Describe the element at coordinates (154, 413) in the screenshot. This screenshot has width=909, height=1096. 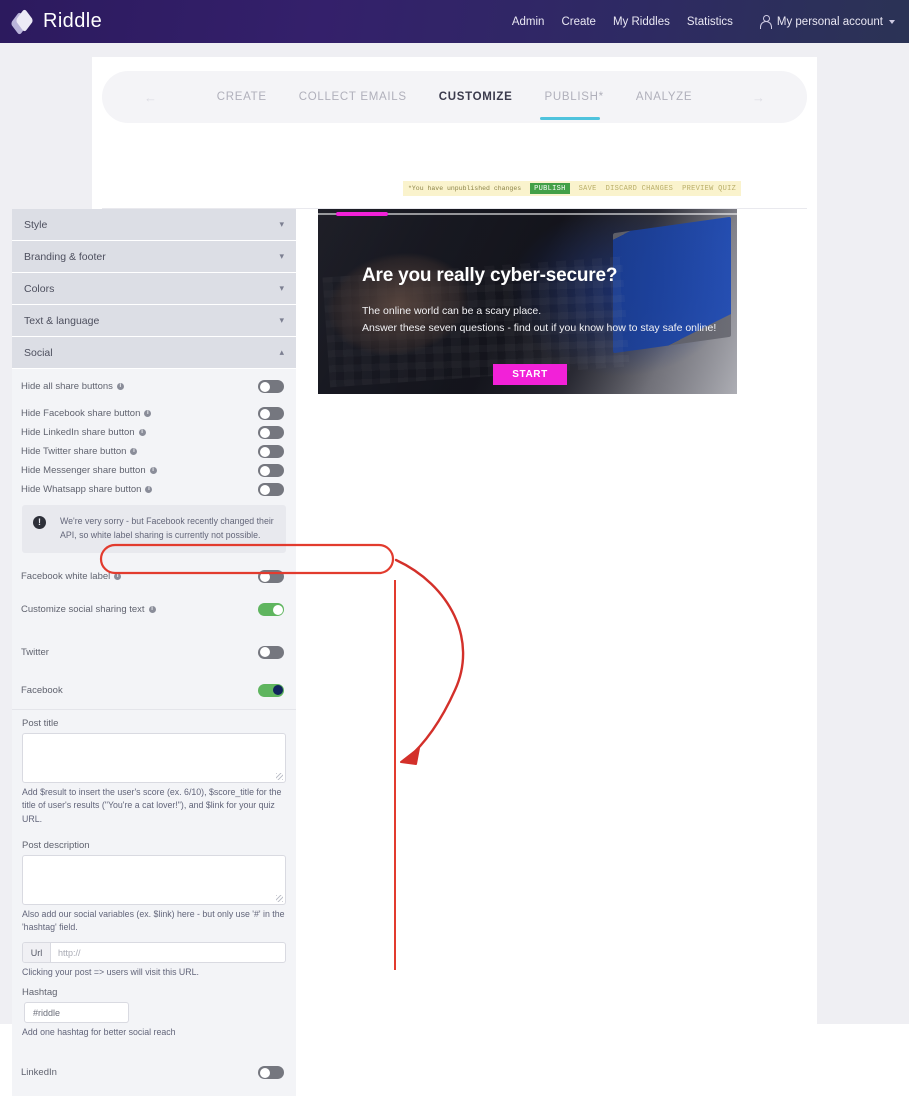
I see `toggle-row-hide-facebook-share: Hide Facebook share button i` at that location.